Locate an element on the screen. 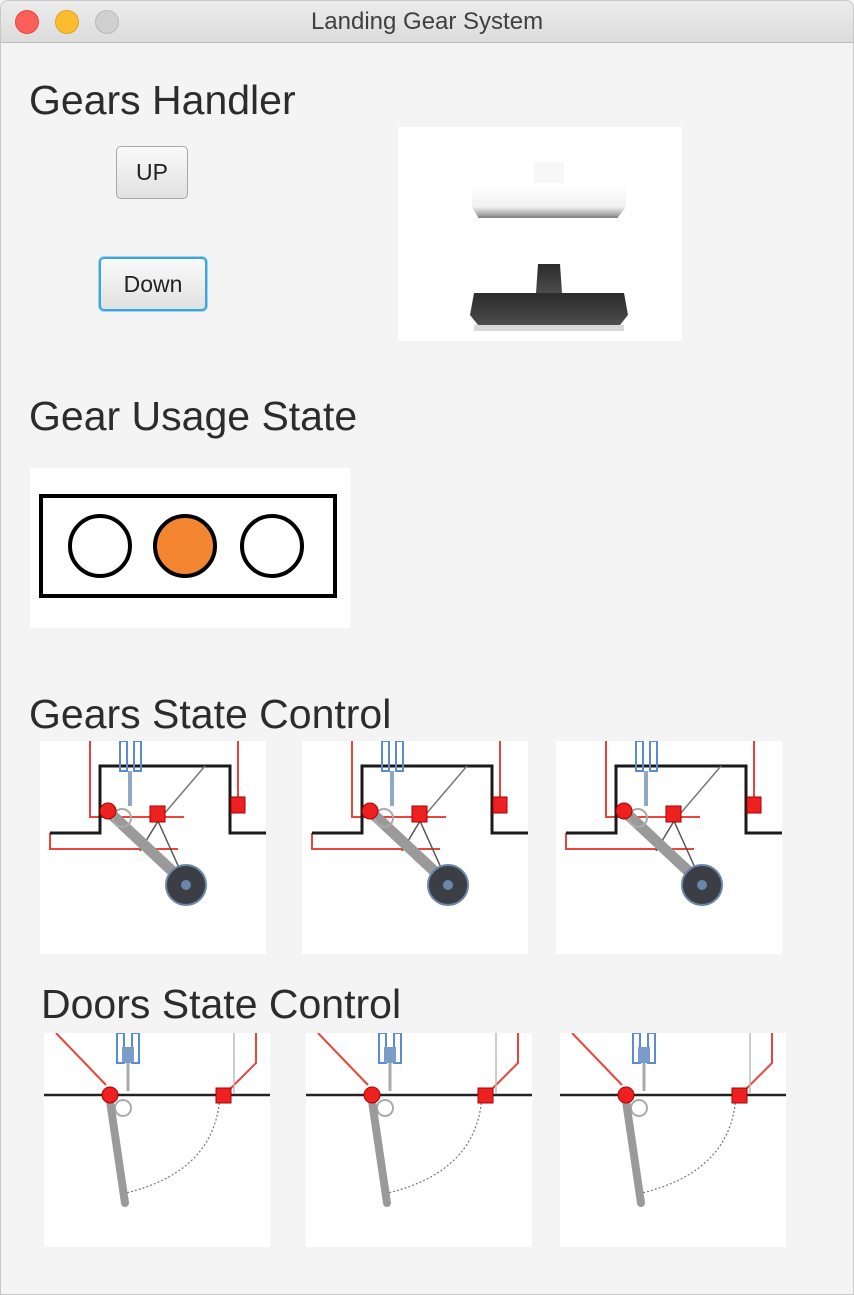 The image size is (854, 1295). gears-handler-heading: Gears Handler is located at coordinates (162, 100).